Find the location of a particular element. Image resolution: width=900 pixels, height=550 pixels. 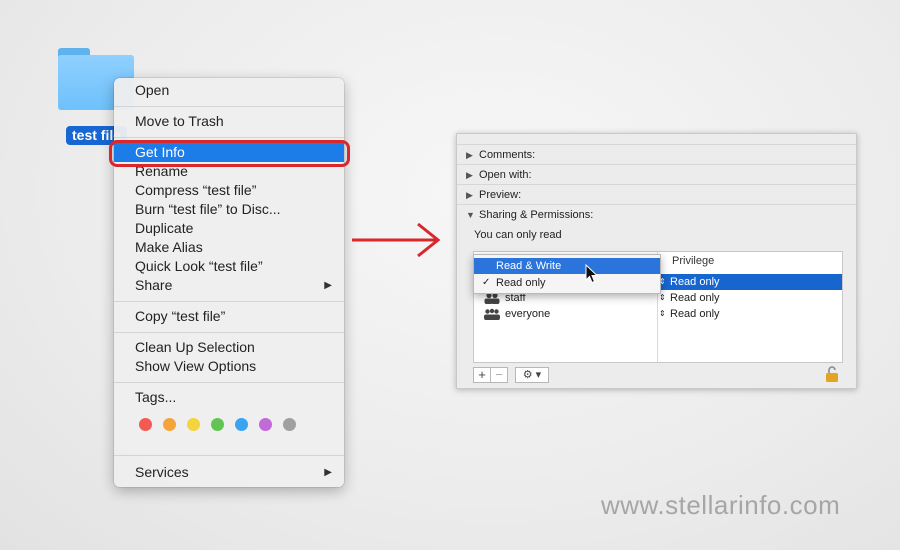

action-gear-button: ⚙ ▾ is located at coordinates (532, 375).